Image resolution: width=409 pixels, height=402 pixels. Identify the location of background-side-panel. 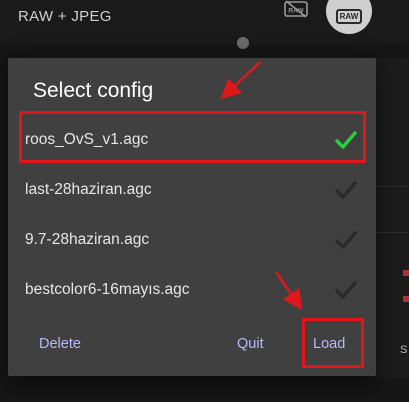
(392, 218).